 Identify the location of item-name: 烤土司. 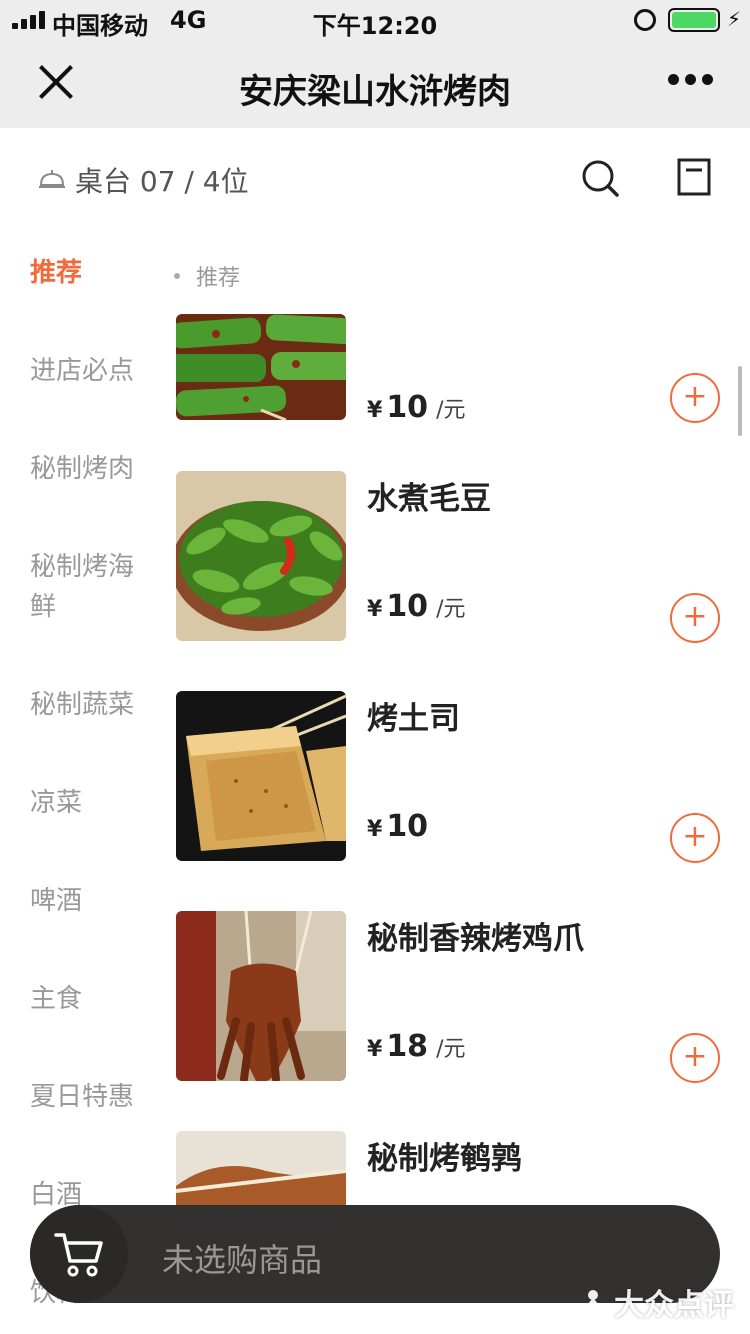
(413, 719).